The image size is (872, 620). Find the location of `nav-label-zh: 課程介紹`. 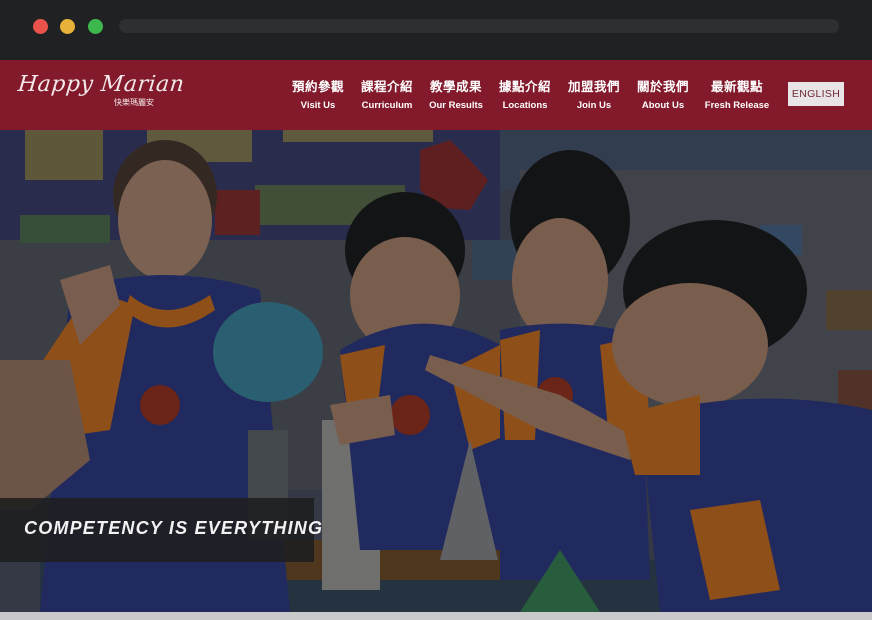

nav-label-zh: 課程介紹 is located at coordinates (386, 87).